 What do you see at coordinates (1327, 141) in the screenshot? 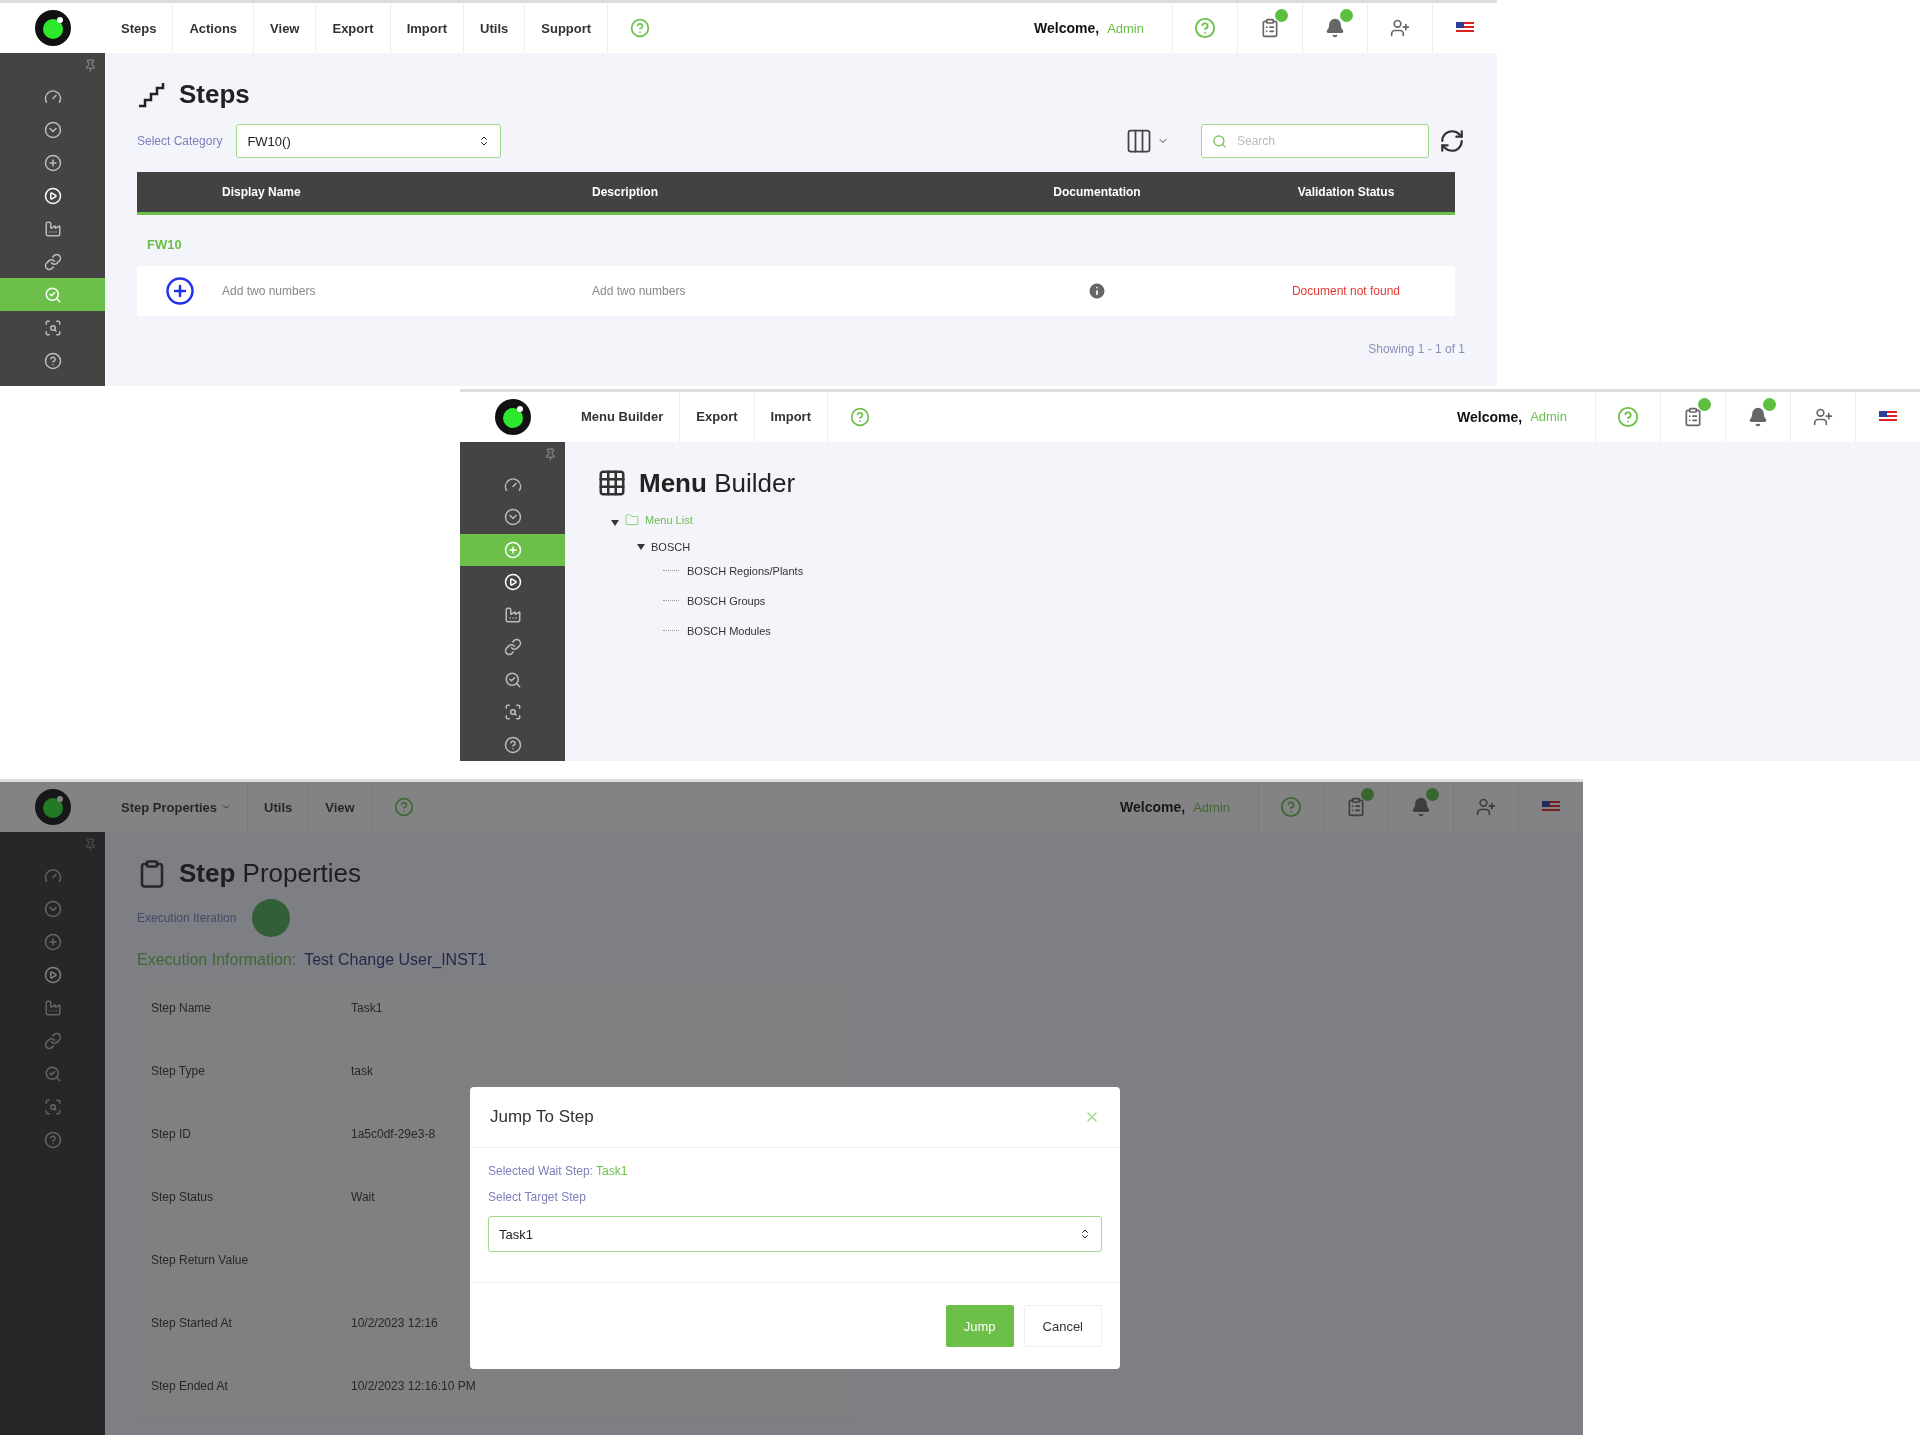
I see `search-field: Search` at bounding box center [1327, 141].